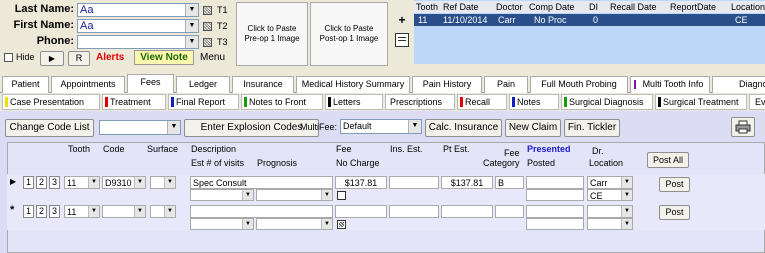  Describe the element at coordinates (534, 102) in the screenshot. I see `cat-tab-notes: Notes` at that location.